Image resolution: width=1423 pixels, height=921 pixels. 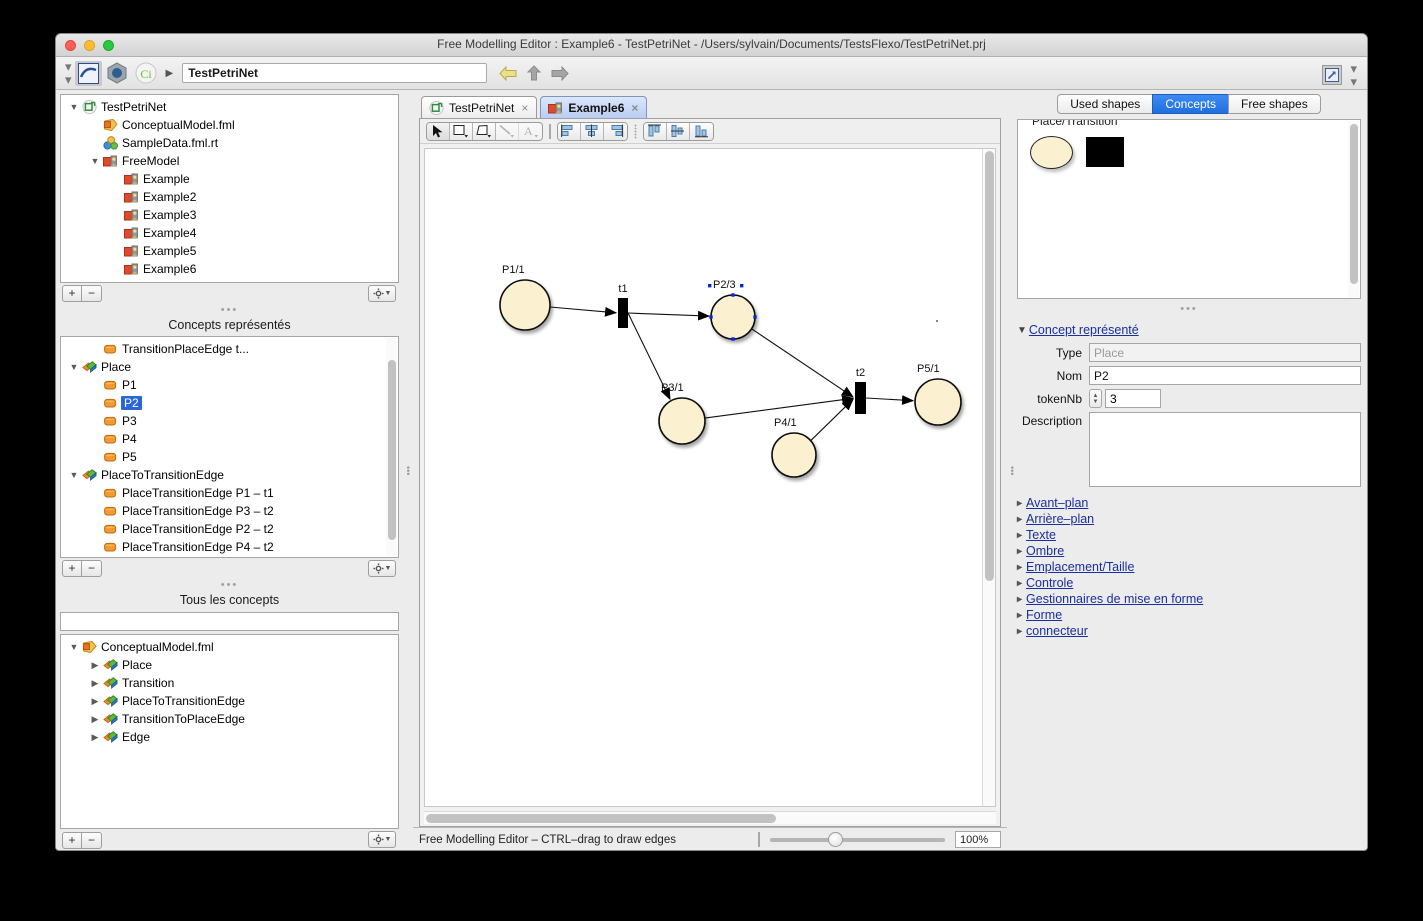 What do you see at coordinates (1095, 398) in the screenshot?
I see `tokennb-stepper: ▲ ▼` at bounding box center [1095, 398].